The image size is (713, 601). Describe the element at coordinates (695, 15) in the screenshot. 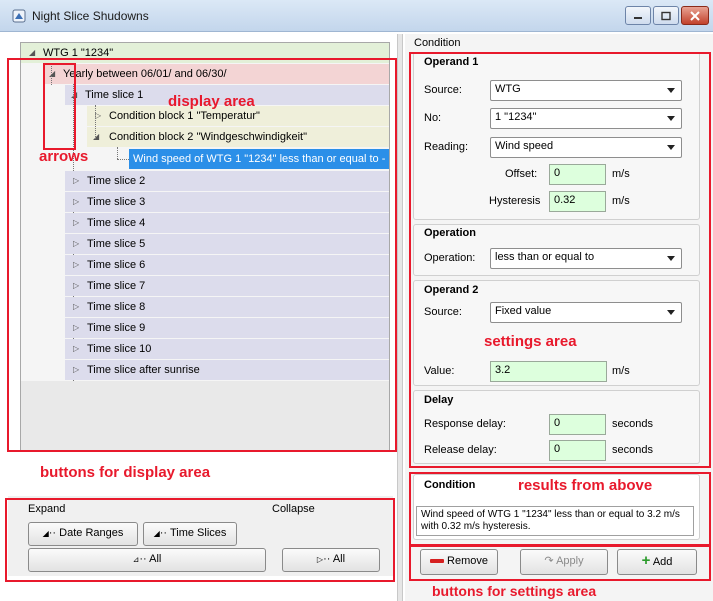

I see `close-button` at that location.